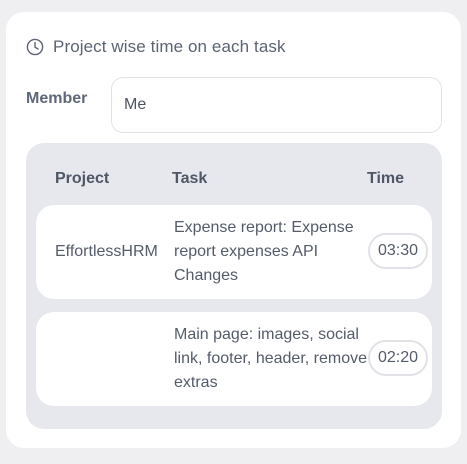  Describe the element at coordinates (398, 358) in the screenshot. I see `time-badge: 02:20` at that location.